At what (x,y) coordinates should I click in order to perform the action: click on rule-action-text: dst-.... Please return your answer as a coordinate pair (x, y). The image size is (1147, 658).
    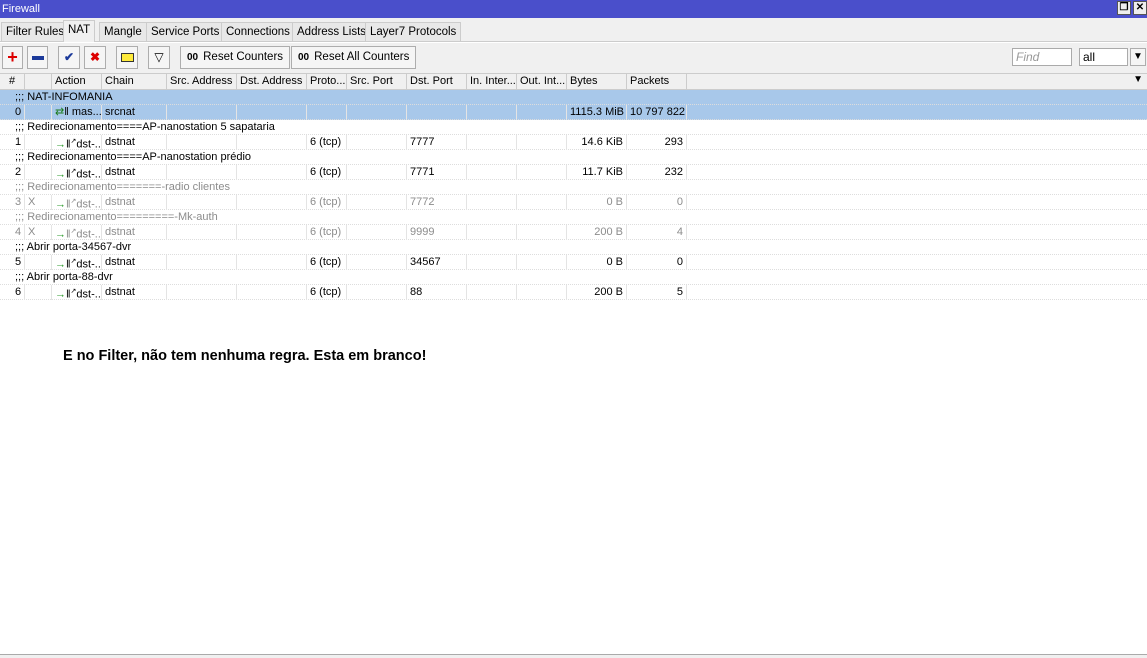
    Looking at the image, I should click on (89, 294).